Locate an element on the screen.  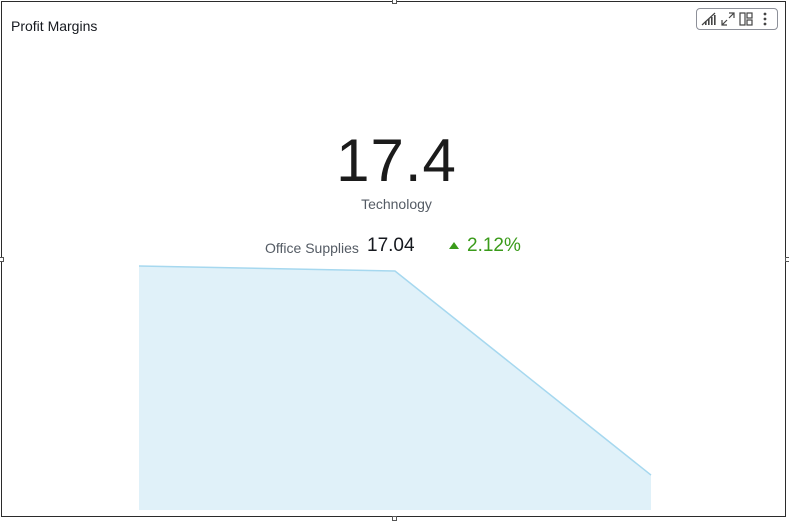
delta-value: 2.12% is located at coordinates (494, 245).